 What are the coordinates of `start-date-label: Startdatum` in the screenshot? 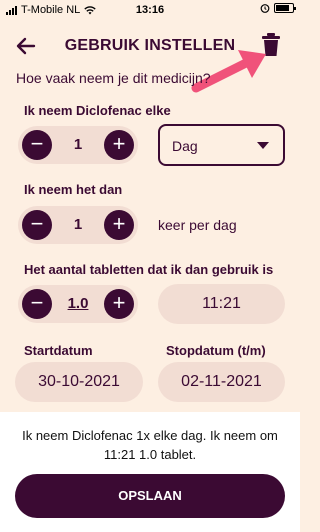 It's located at (58, 350).